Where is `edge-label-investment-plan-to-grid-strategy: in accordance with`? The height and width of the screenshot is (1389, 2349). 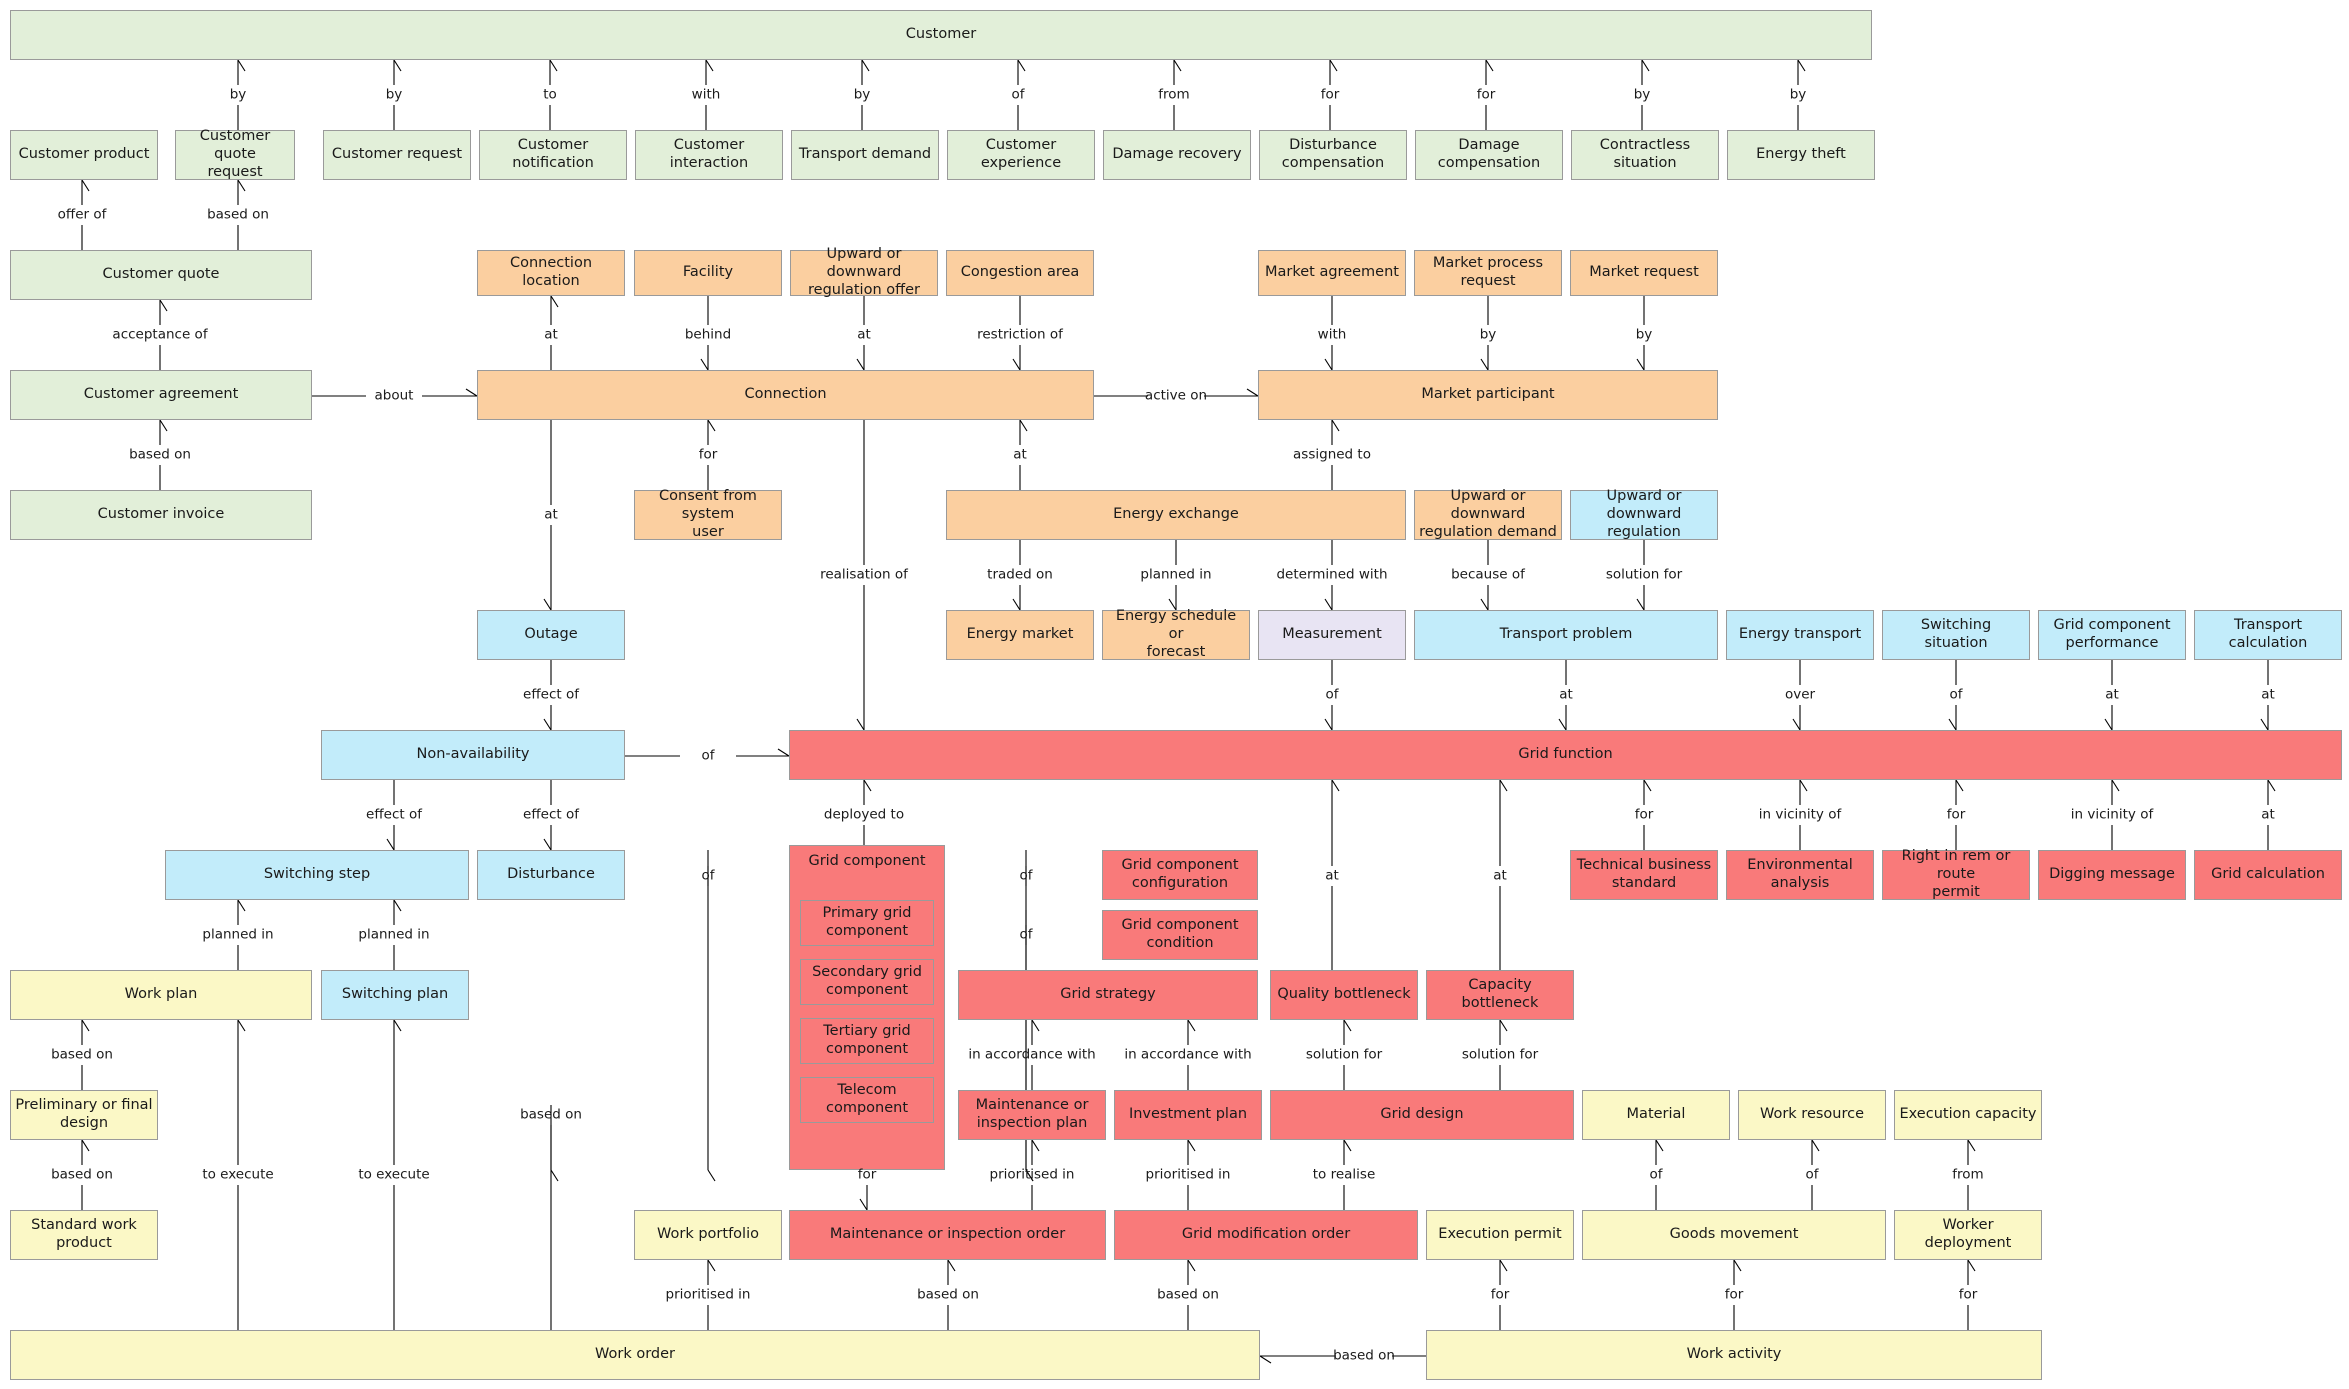 edge-label-investment-plan-to-grid-strategy: in accordance with is located at coordinates (1188, 1054).